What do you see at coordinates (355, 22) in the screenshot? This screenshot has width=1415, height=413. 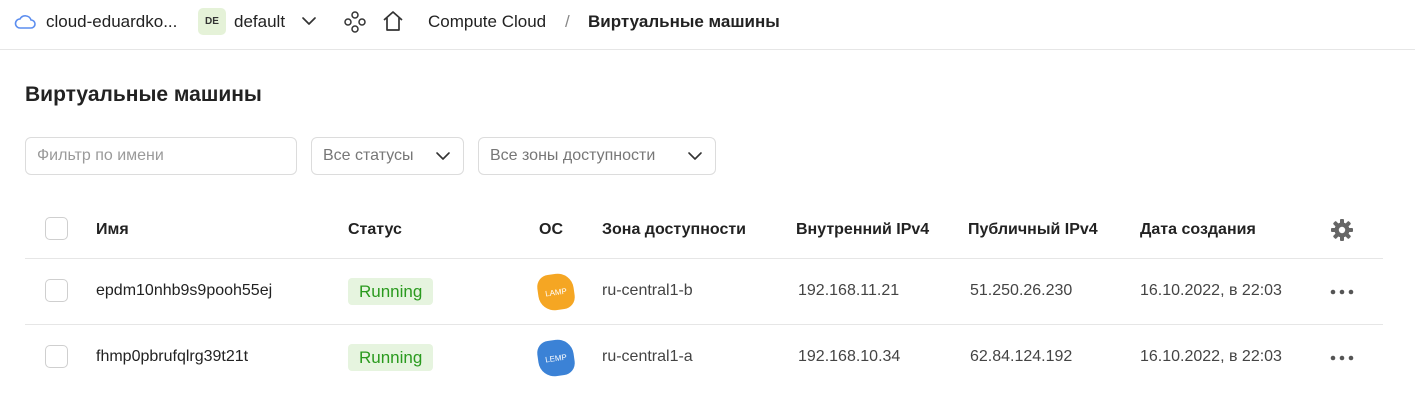 I see `services-icon` at bounding box center [355, 22].